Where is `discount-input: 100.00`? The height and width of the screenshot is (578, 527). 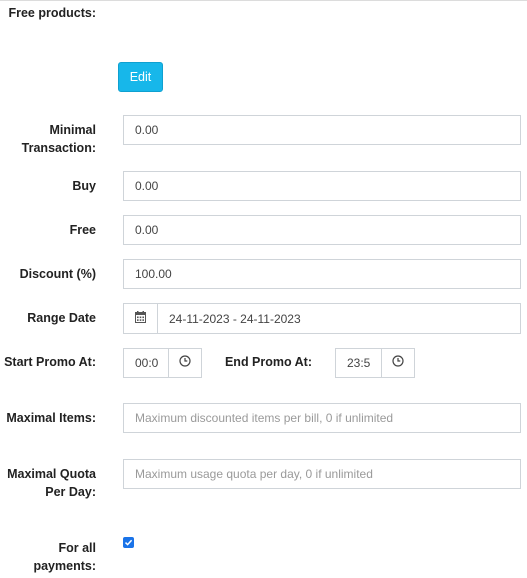
discount-input: 100.00 is located at coordinates (322, 274).